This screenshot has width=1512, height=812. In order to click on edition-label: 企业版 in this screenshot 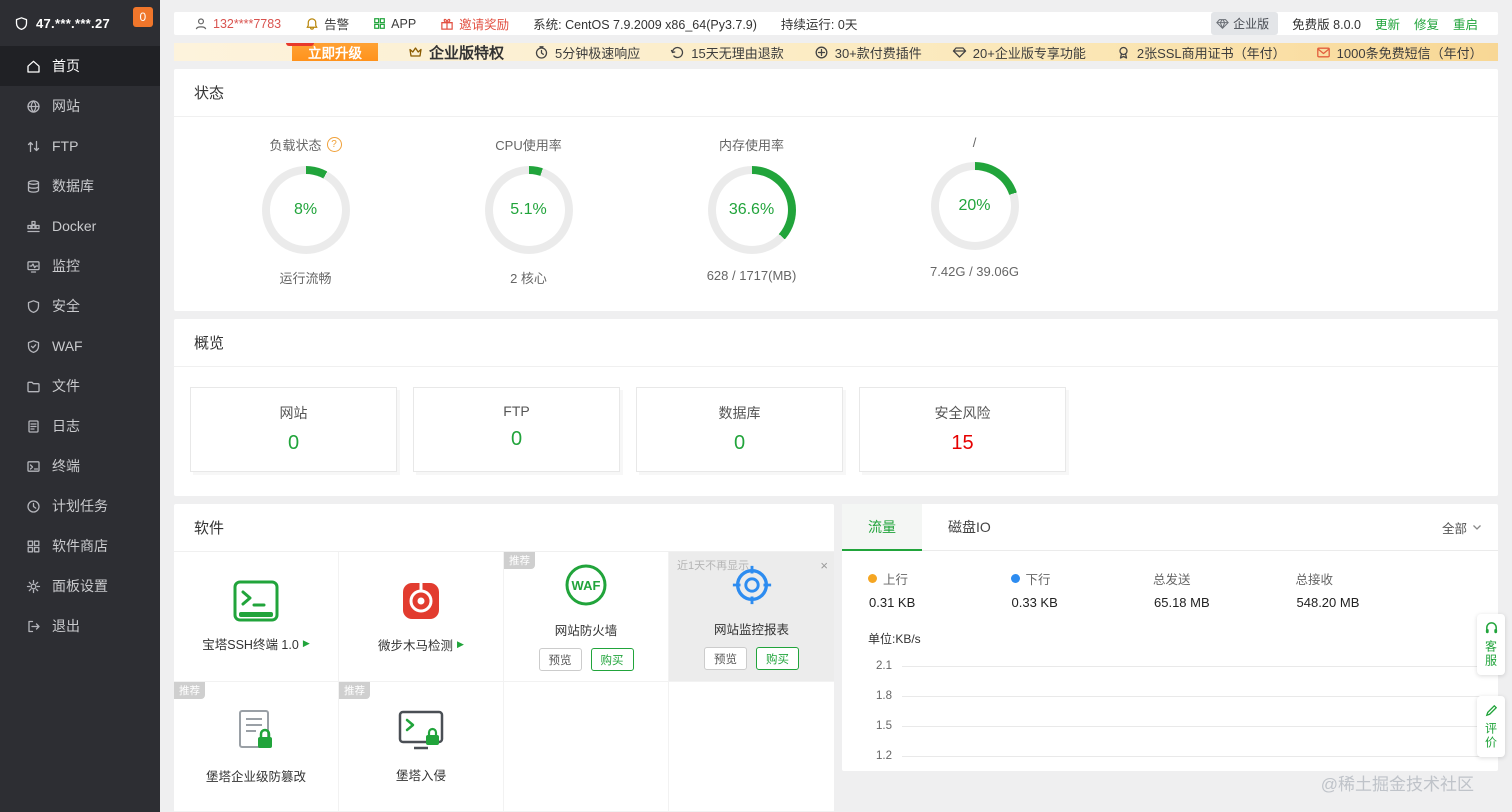, I will do `click(1251, 24)`.